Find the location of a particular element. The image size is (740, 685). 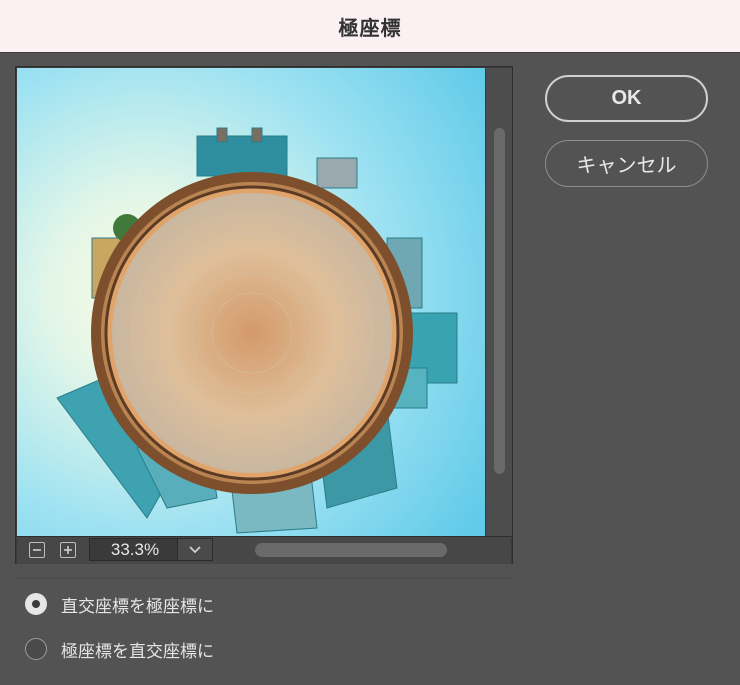

radio-selected is located at coordinates (36, 604).